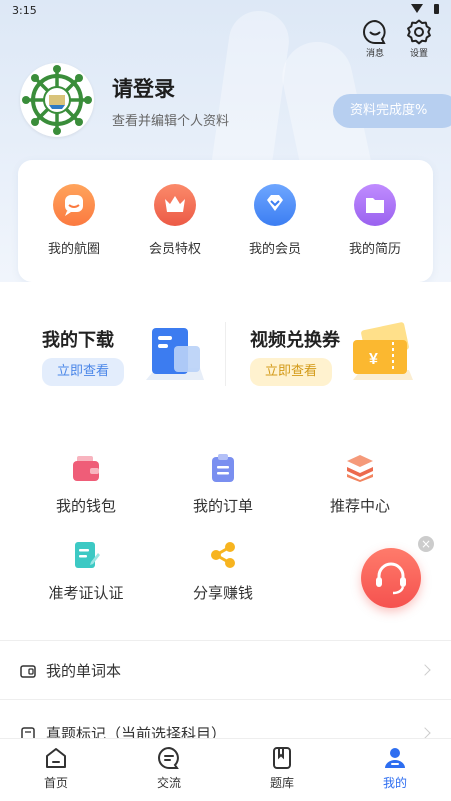 The width and height of the screenshot is (451, 801). What do you see at coordinates (374, 249) in the screenshot?
I see `quick-label-my-resume: 我的简历` at bounding box center [374, 249].